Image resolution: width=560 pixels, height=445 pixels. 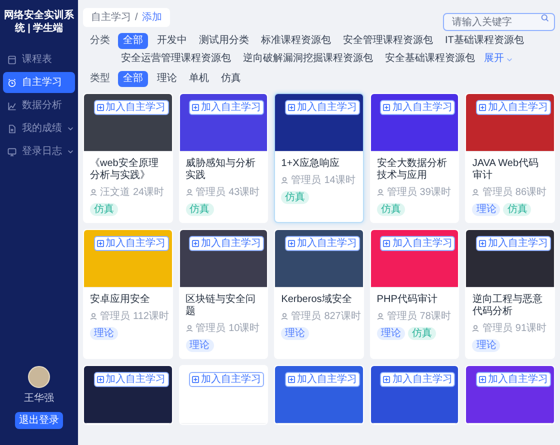 I want to click on course-hours: 14课时, so click(x=340, y=181).